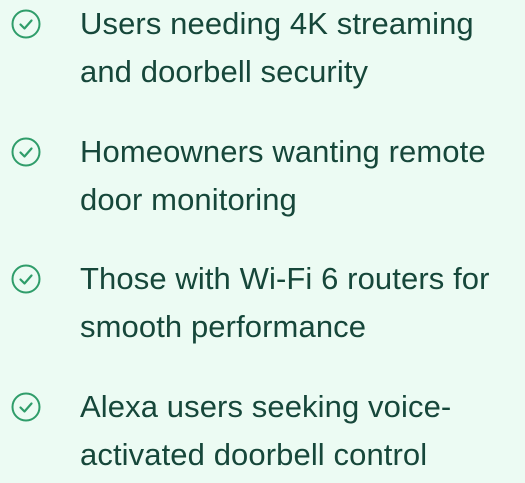 The width and height of the screenshot is (525, 483). Describe the element at coordinates (223, 326) in the screenshot. I see `list-item-line-2: smooth performance` at that location.